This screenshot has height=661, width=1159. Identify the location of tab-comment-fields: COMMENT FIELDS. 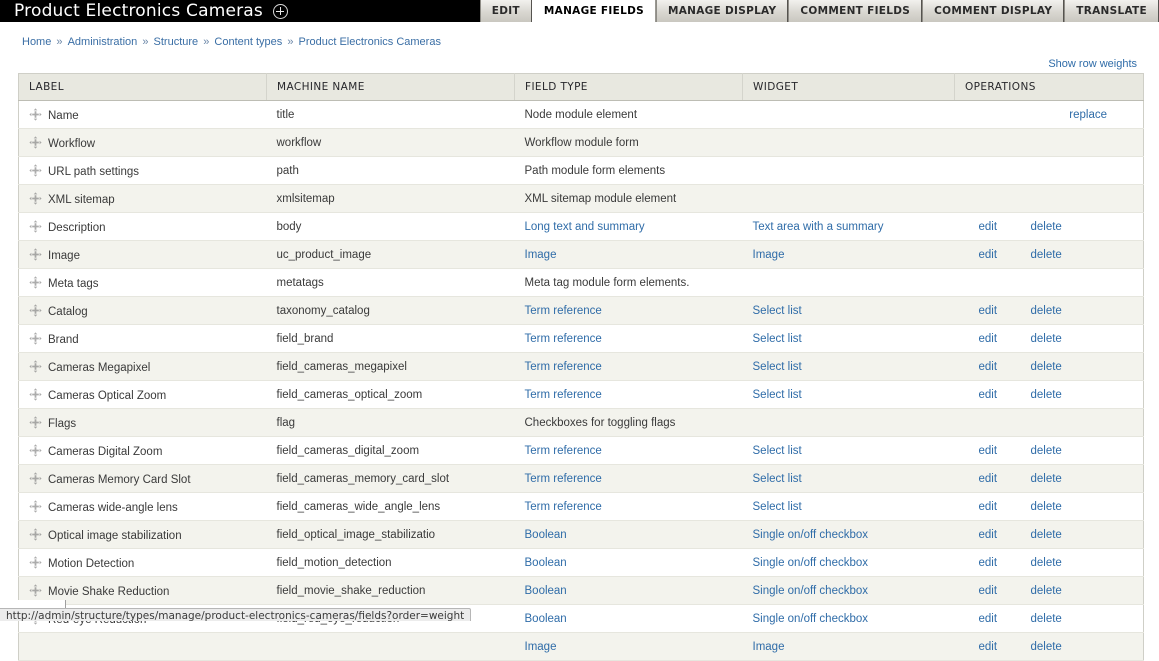
(855, 11).